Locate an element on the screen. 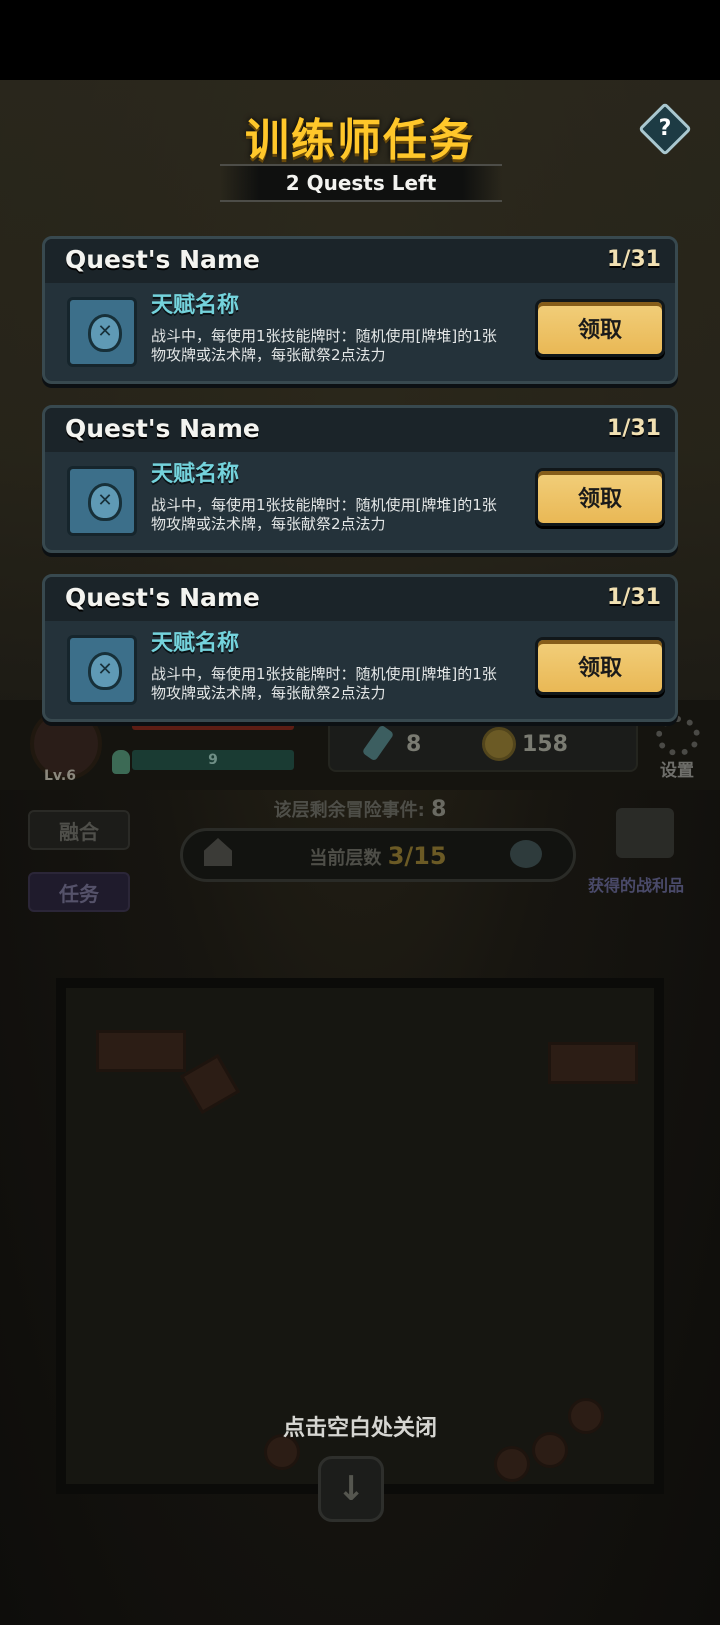 The height and width of the screenshot is (1625, 720). fuse-button: 融合 is located at coordinates (79, 830).